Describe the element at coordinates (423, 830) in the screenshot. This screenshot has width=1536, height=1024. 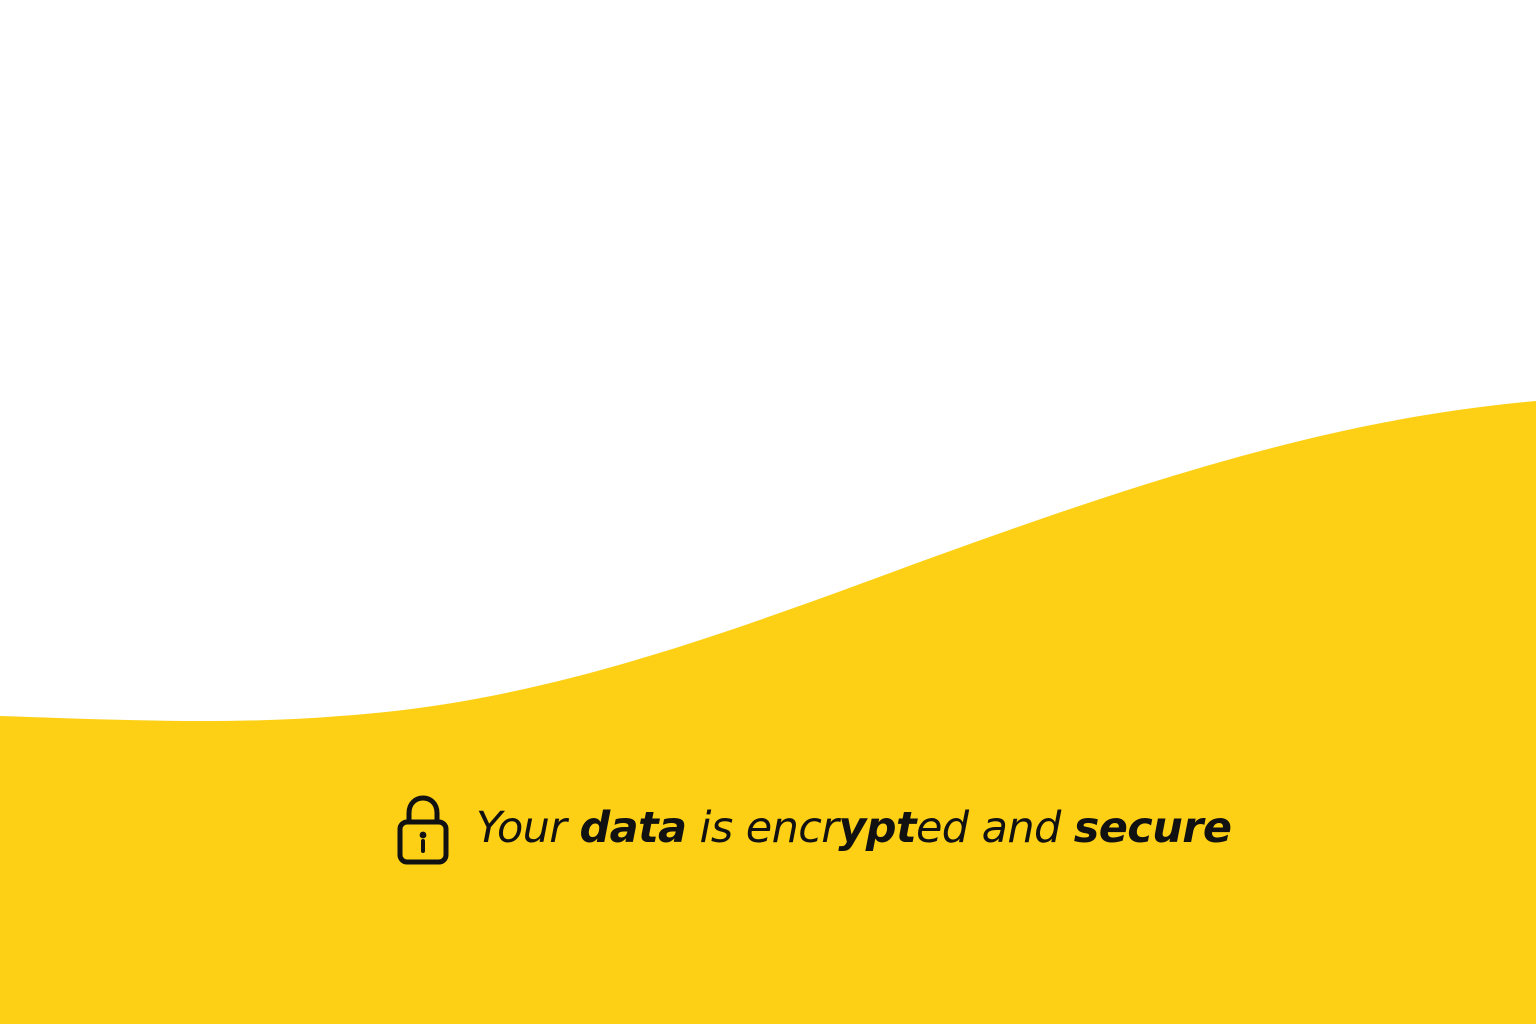
I see `lock-icon` at that location.